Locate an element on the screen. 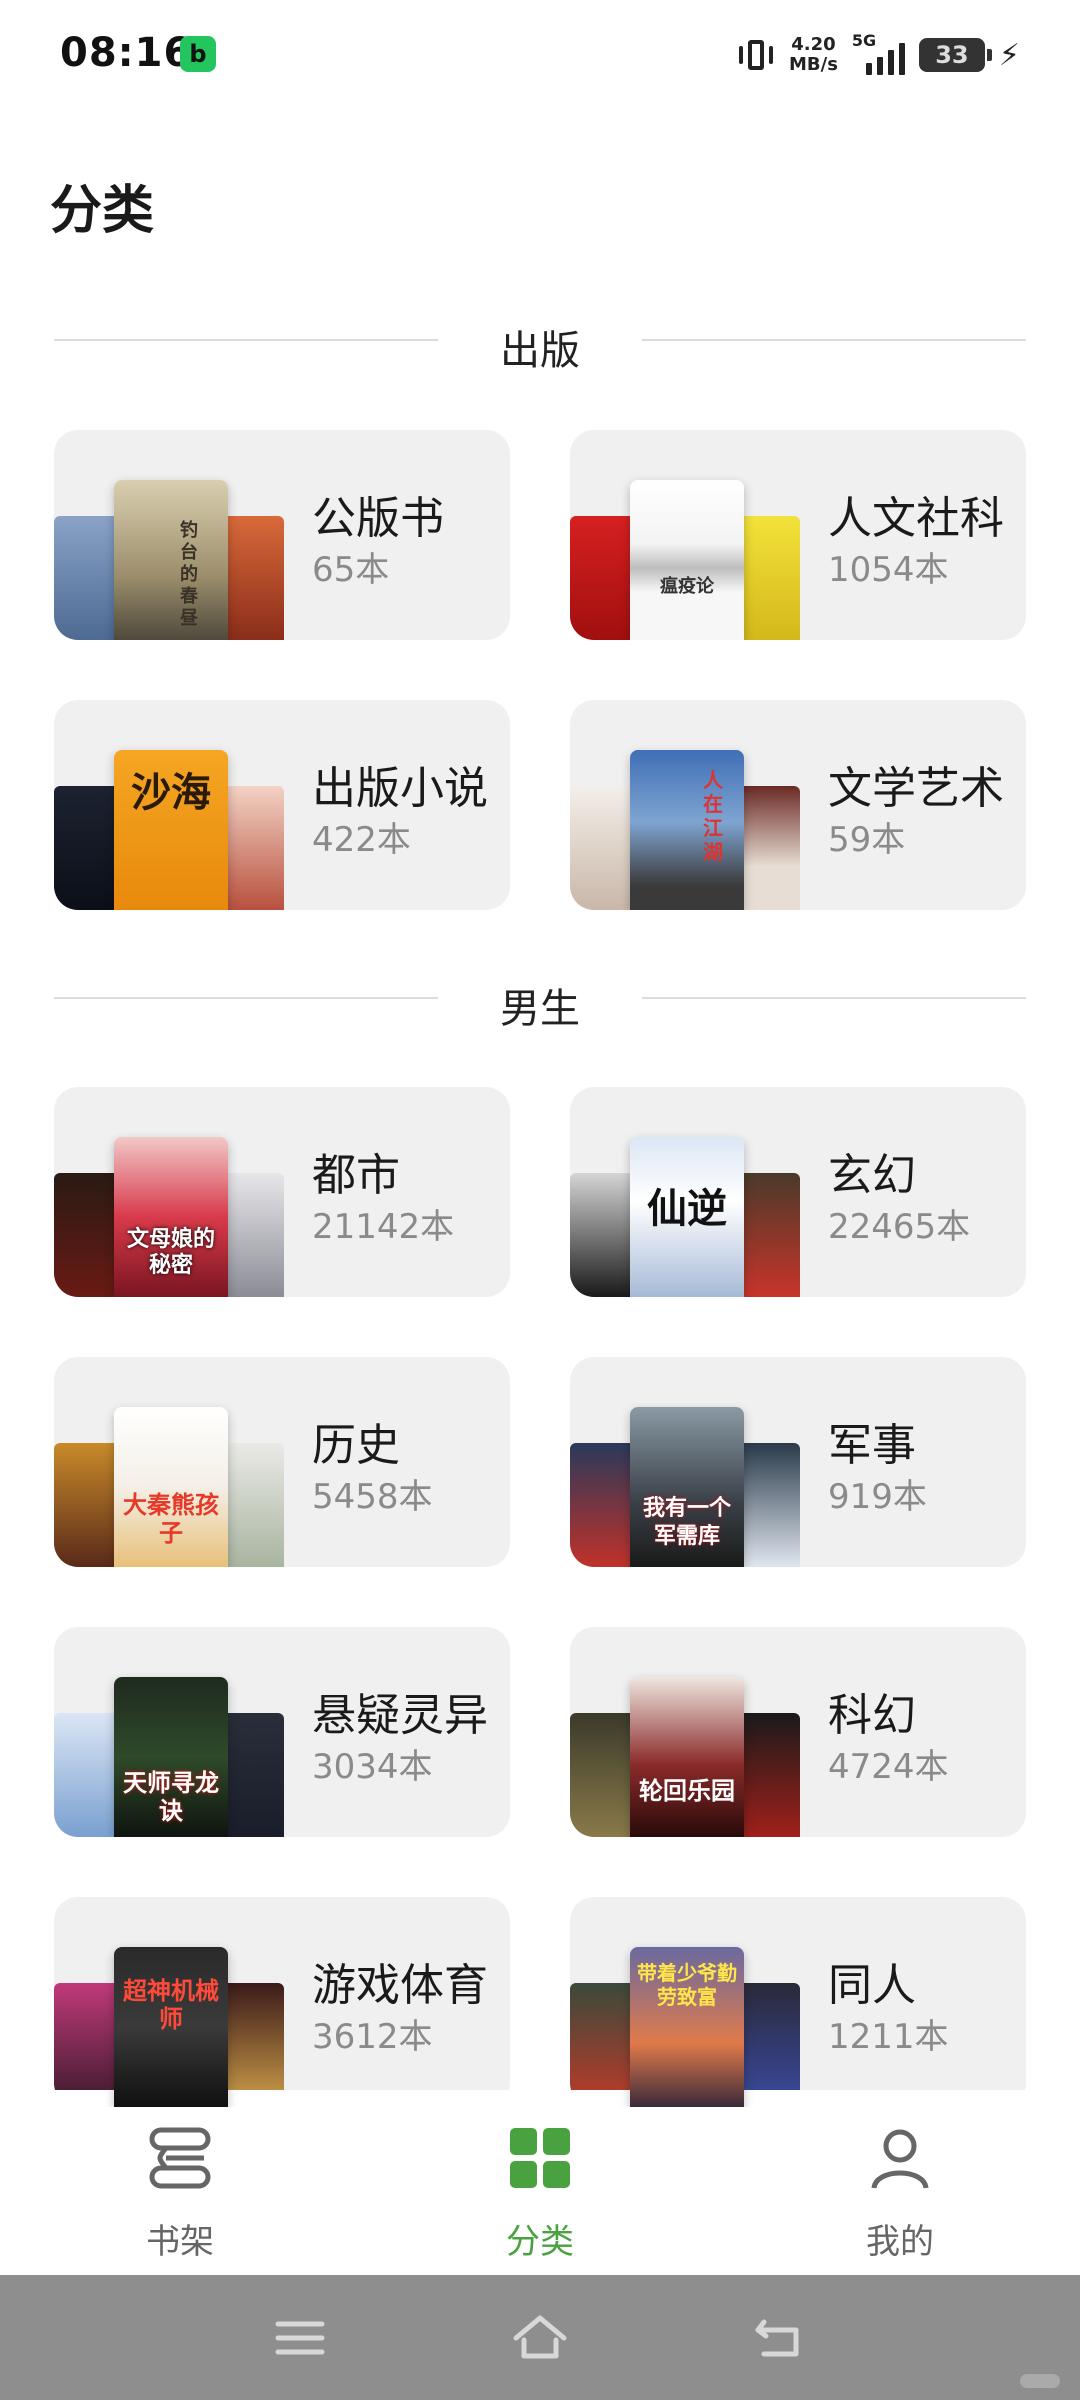  cover-title: 文母娘的秘密 is located at coordinates (170, 1252).